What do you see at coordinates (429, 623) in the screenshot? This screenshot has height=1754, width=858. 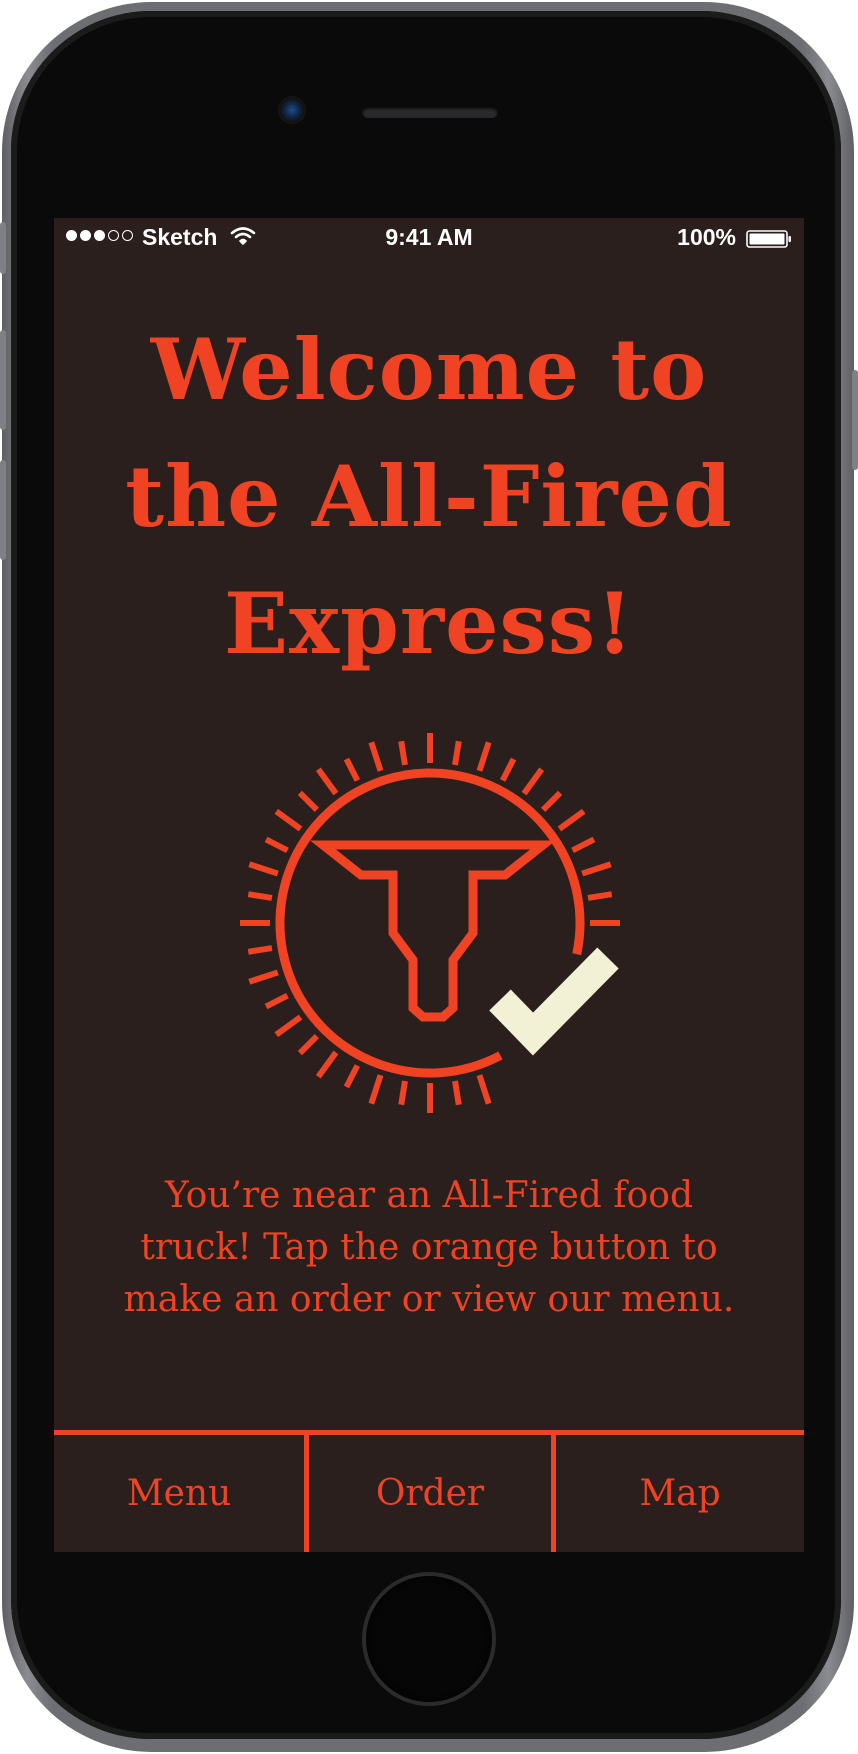 I see `title-line: Express!` at bounding box center [429, 623].